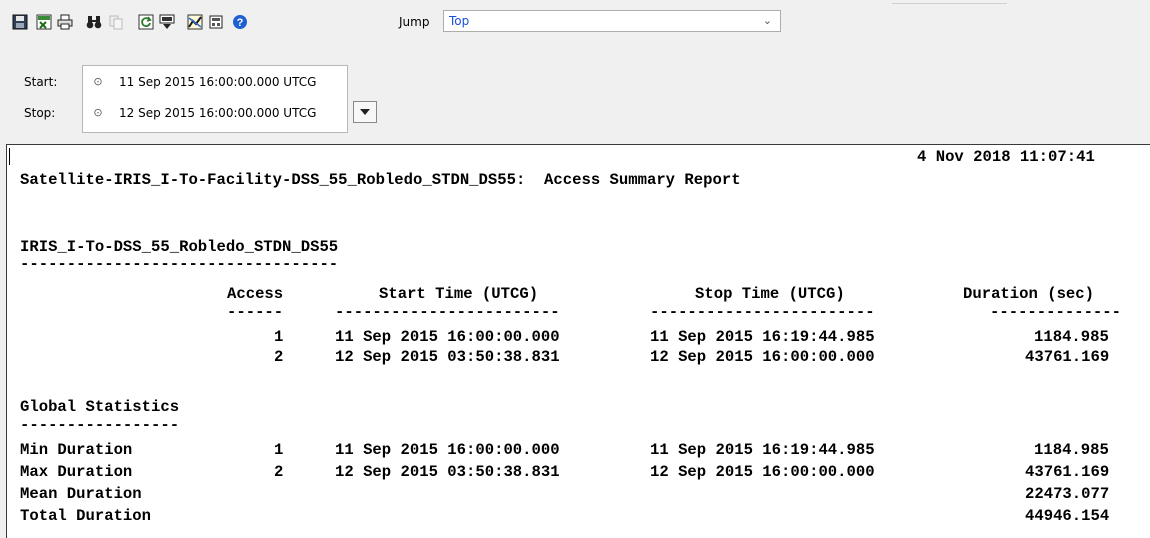 This screenshot has height=538, width=1150. I want to click on text-cursor, so click(9, 156).